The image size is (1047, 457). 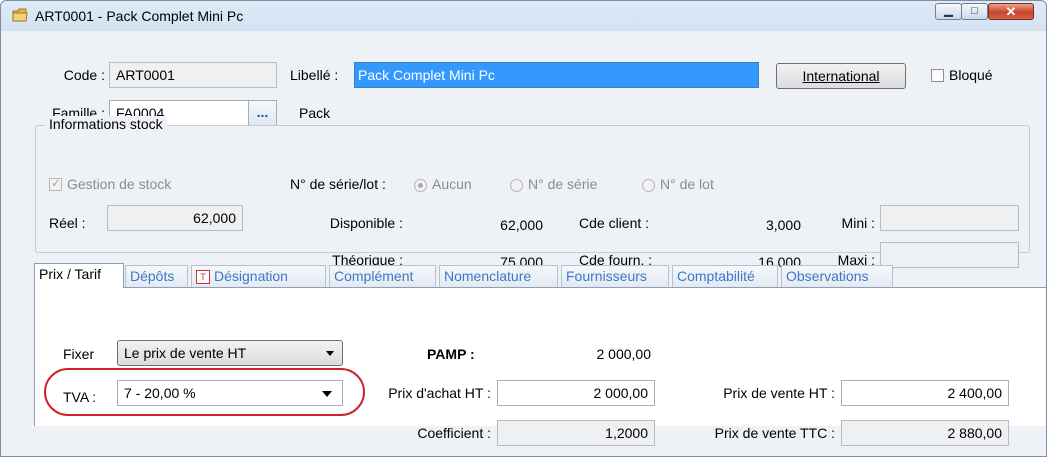 What do you see at coordinates (203, 277) in the screenshot?
I see `text-icon: T` at bounding box center [203, 277].